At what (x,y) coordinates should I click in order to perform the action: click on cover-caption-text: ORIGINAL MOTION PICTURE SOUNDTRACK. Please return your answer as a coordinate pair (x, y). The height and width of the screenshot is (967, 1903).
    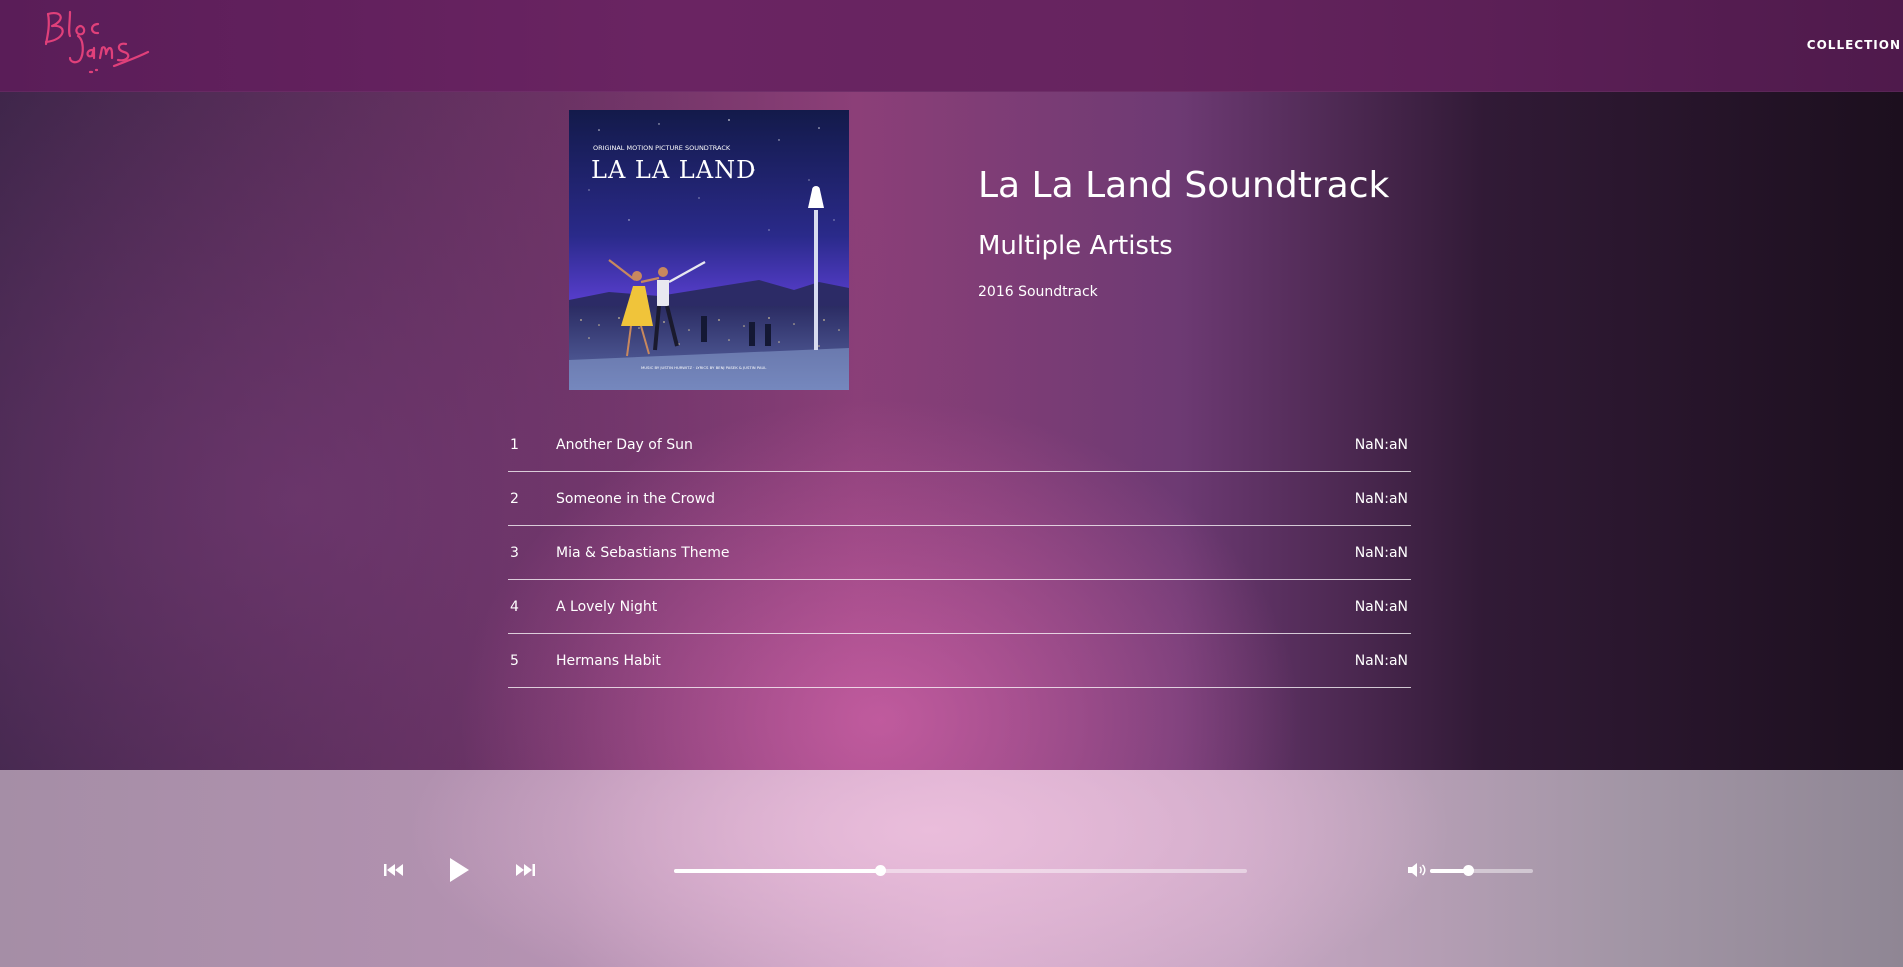
    Looking at the image, I should click on (662, 148).